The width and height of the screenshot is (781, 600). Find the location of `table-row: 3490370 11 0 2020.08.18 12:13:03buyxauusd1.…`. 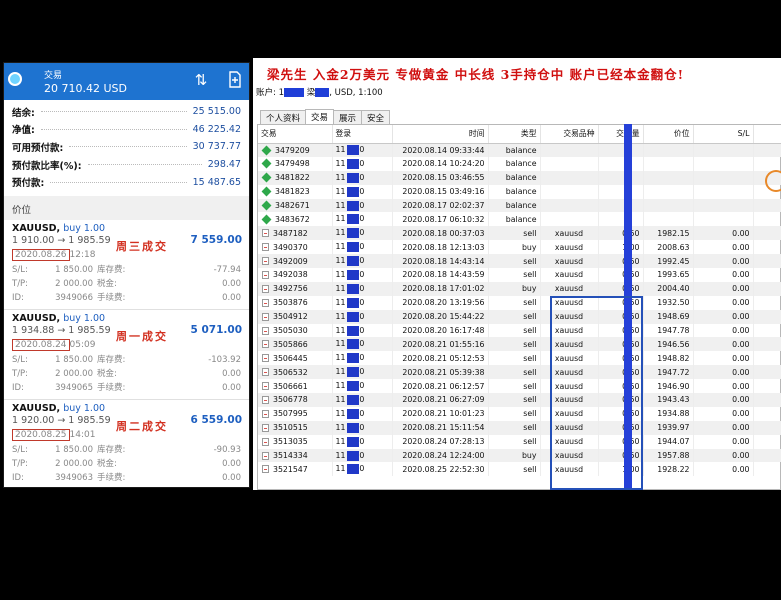

table-row: 3490370 11 0 2020.08.18 12:13:03buyxauusd1.… is located at coordinates (519, 247).